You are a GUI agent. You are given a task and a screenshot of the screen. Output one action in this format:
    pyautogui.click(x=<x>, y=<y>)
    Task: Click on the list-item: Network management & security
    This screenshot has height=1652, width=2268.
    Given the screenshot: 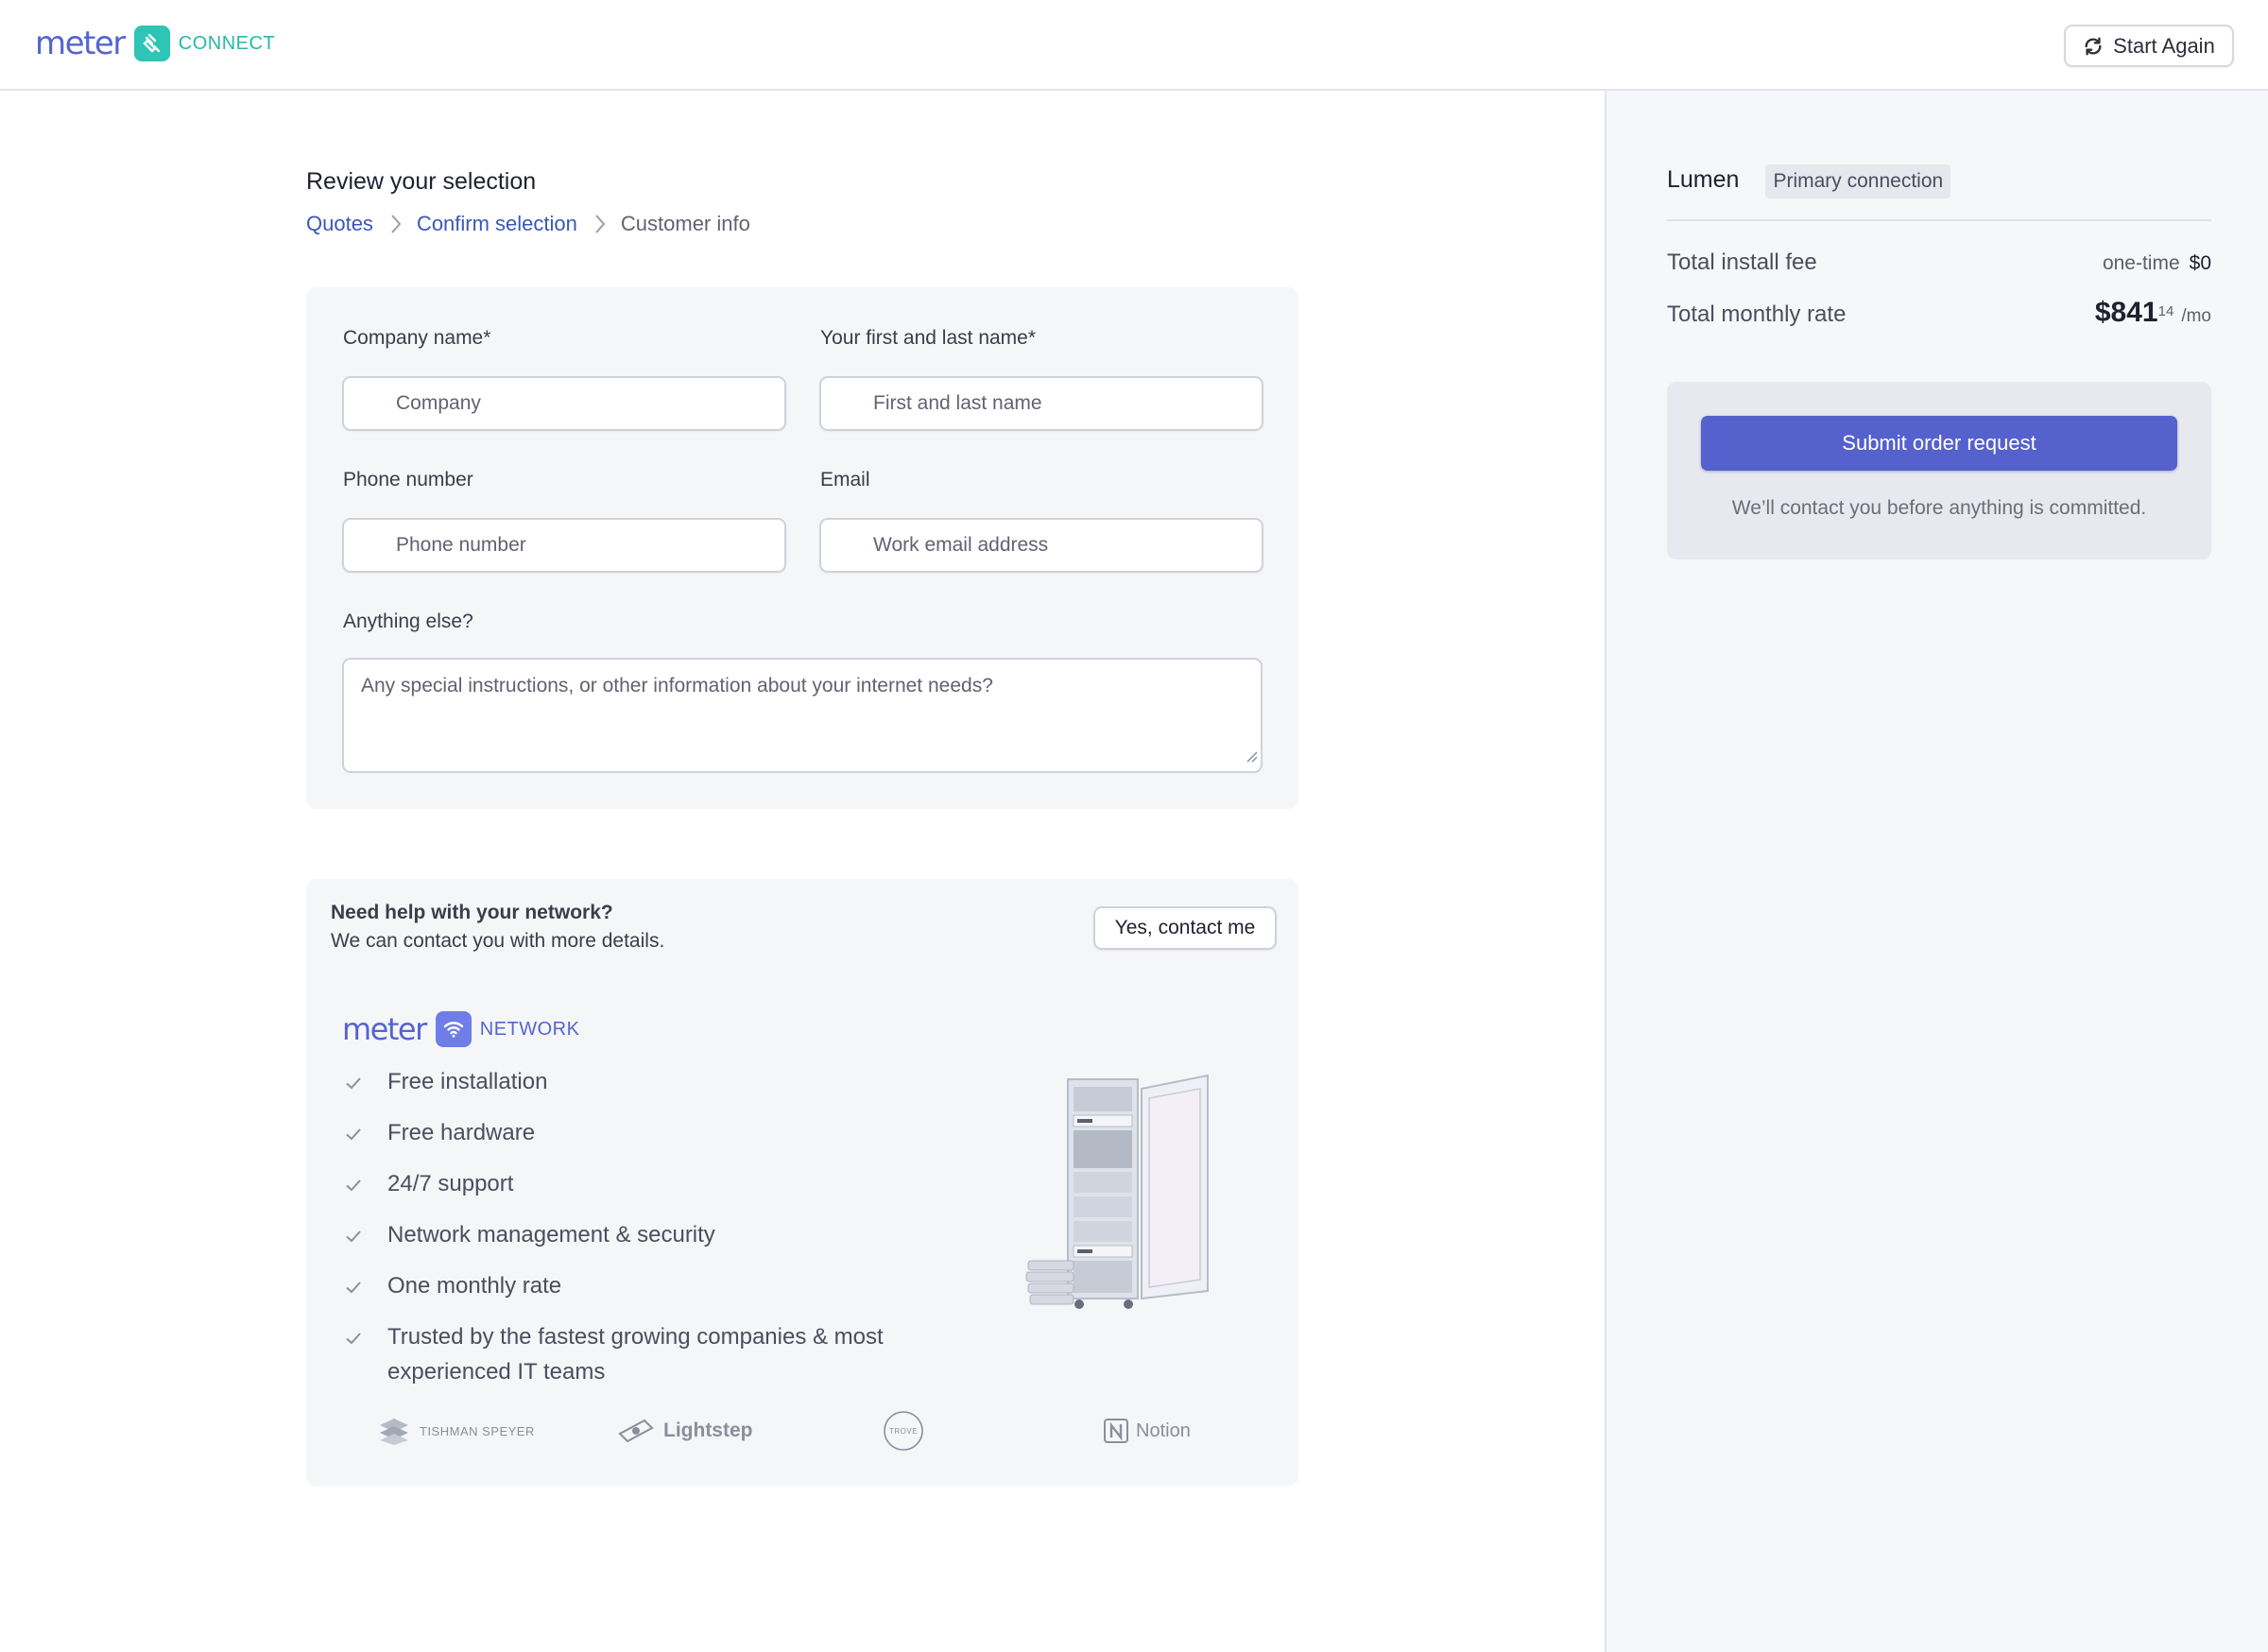 What is the action you would take?
    pyautogui.click(x=640, y=1236)
    